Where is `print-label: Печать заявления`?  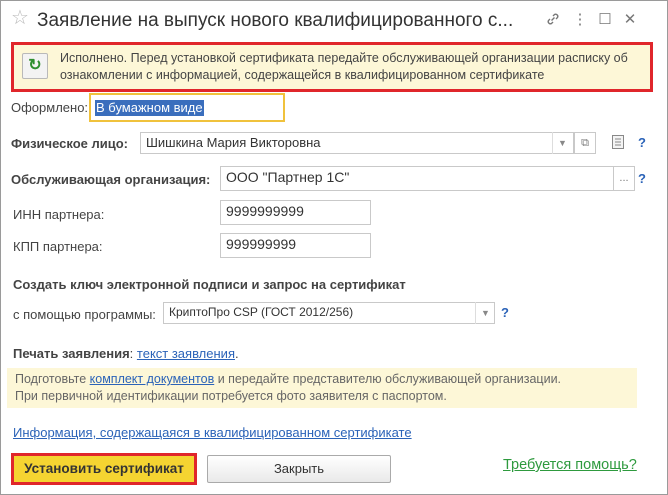 print-label: Печать заявления is located at coordinates (71, 353).